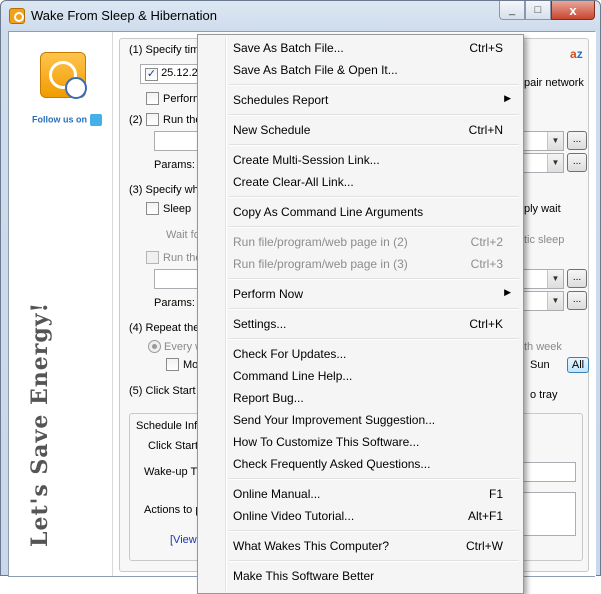 Image resolution: width=601 pixels, height=594 pixels. Describe the element at coordinates (360, 100) in the screenshot. I see `menu-item-schedules-report: Schedules Report ▶` at that location.